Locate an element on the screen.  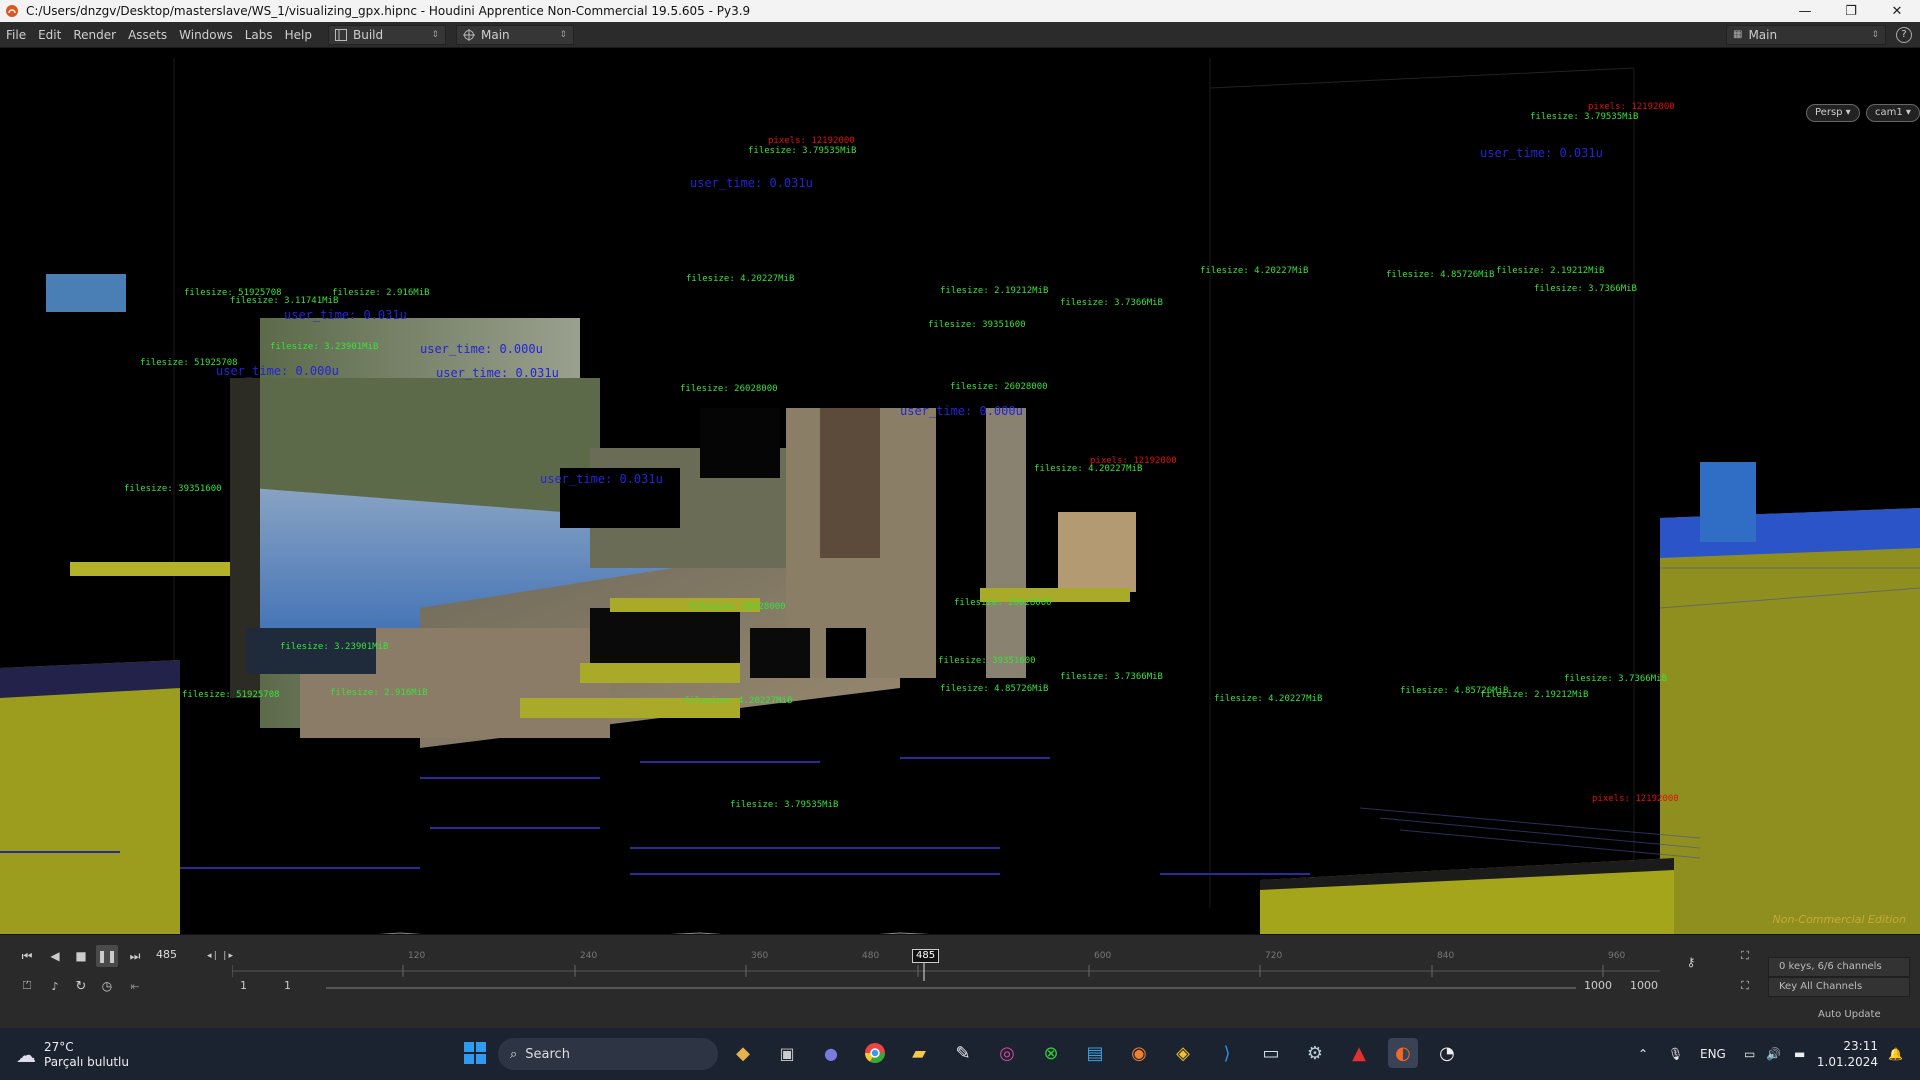
end-frame-field: 1000 is located at coordinates (1598, 986).